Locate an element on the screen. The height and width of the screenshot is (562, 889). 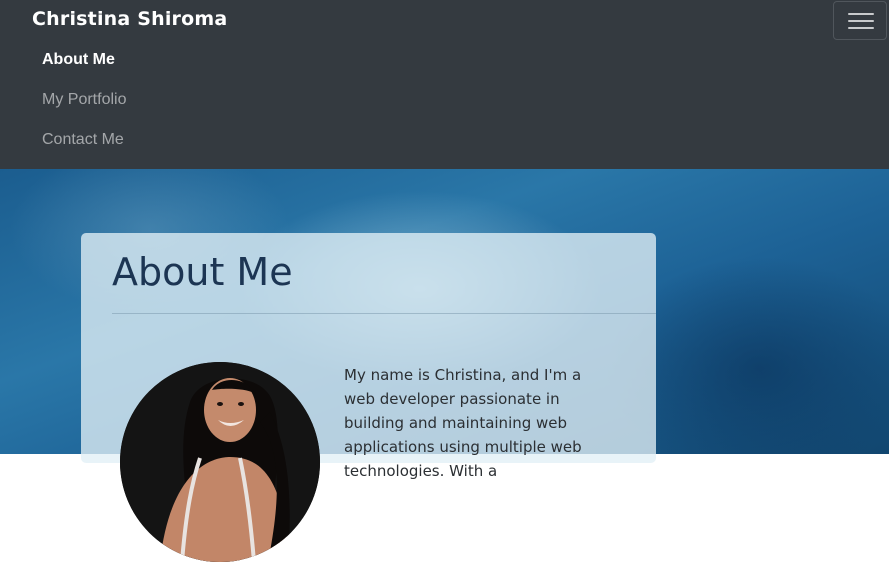
navbar-toggler-button is located at coordinates (860, 20).